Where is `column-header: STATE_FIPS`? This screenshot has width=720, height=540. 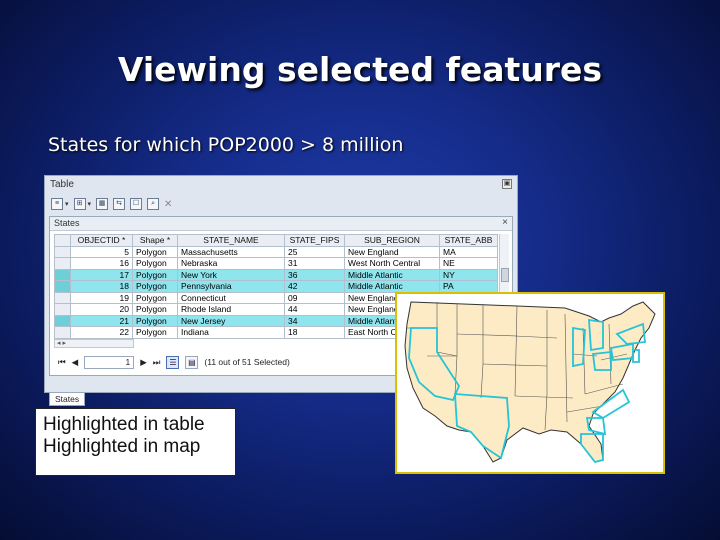
column-header: STATE_FIPS is located at coordinates (314, 240).